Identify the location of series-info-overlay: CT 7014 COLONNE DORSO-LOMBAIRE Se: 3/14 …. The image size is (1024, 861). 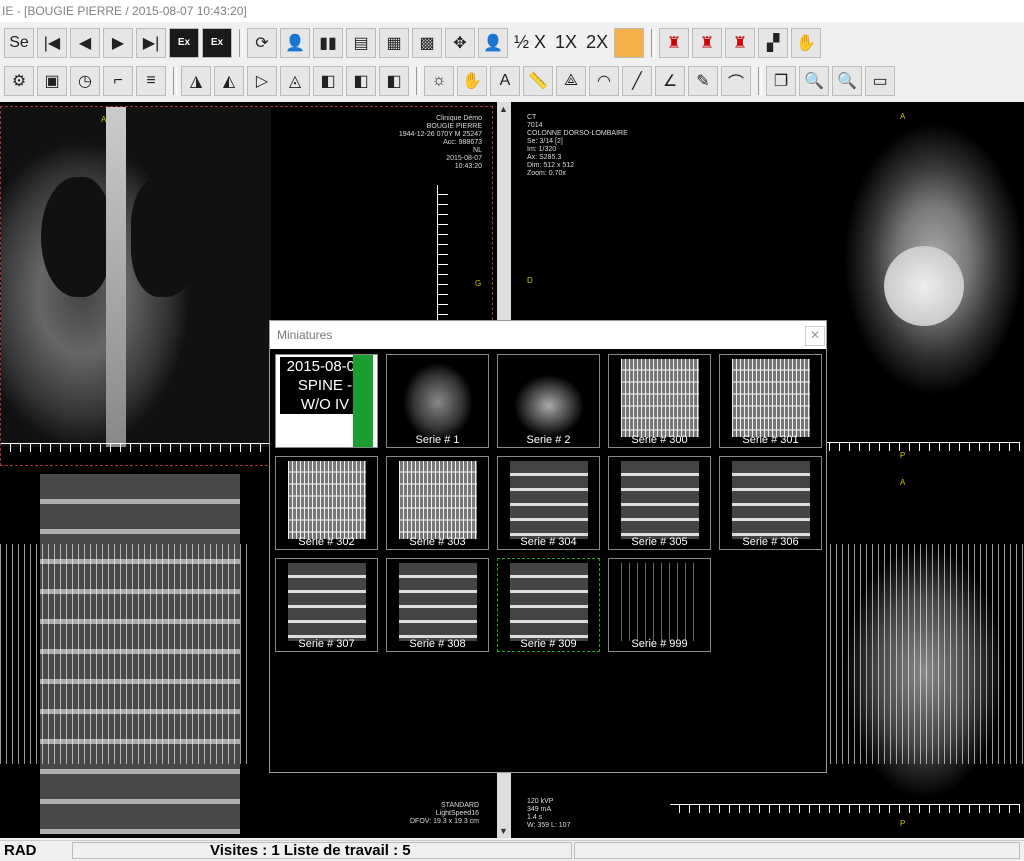
(577, 145).